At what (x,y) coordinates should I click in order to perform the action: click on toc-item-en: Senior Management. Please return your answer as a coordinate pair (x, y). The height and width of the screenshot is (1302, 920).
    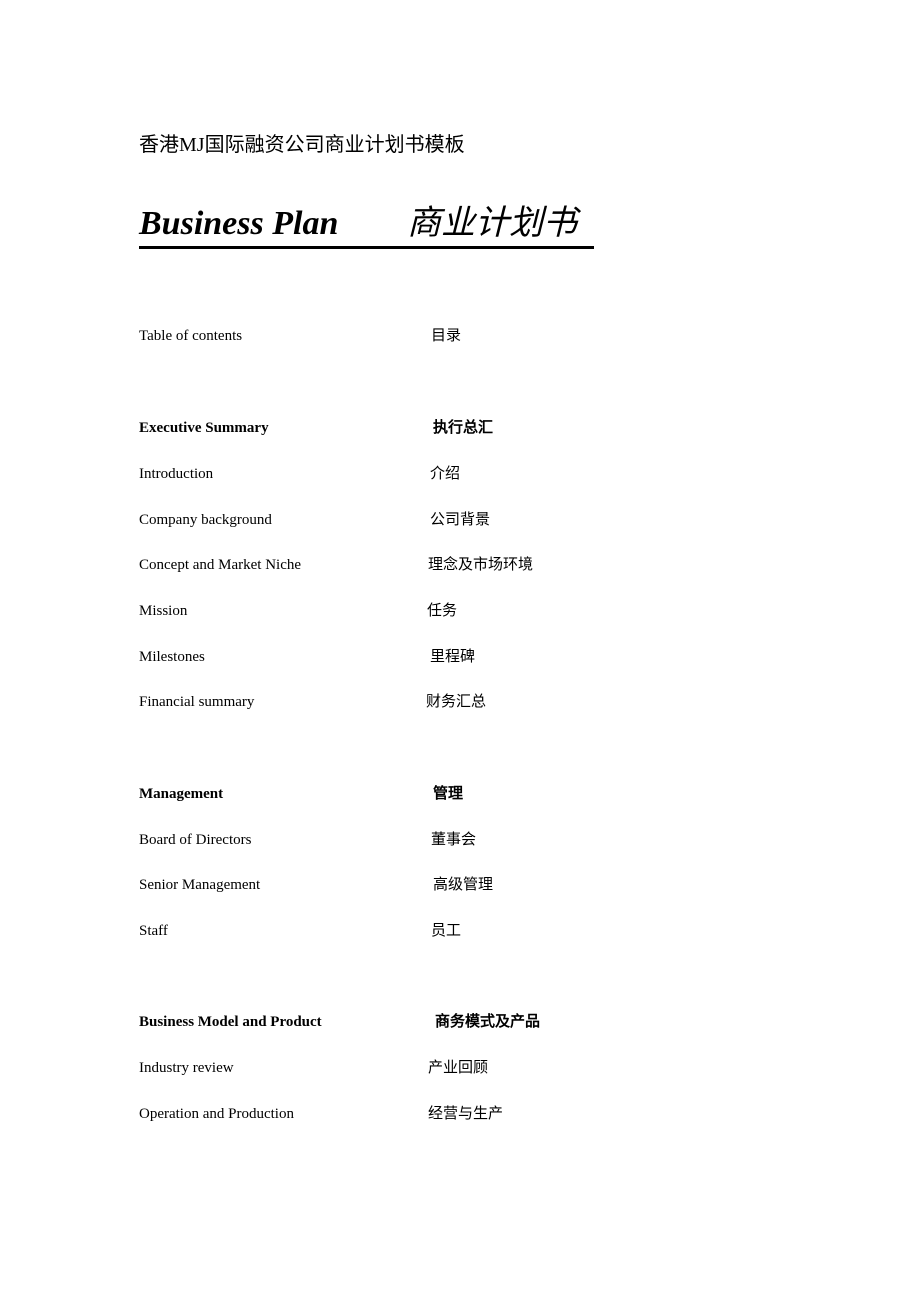
    Looking at the image, I should click on (200, 885).